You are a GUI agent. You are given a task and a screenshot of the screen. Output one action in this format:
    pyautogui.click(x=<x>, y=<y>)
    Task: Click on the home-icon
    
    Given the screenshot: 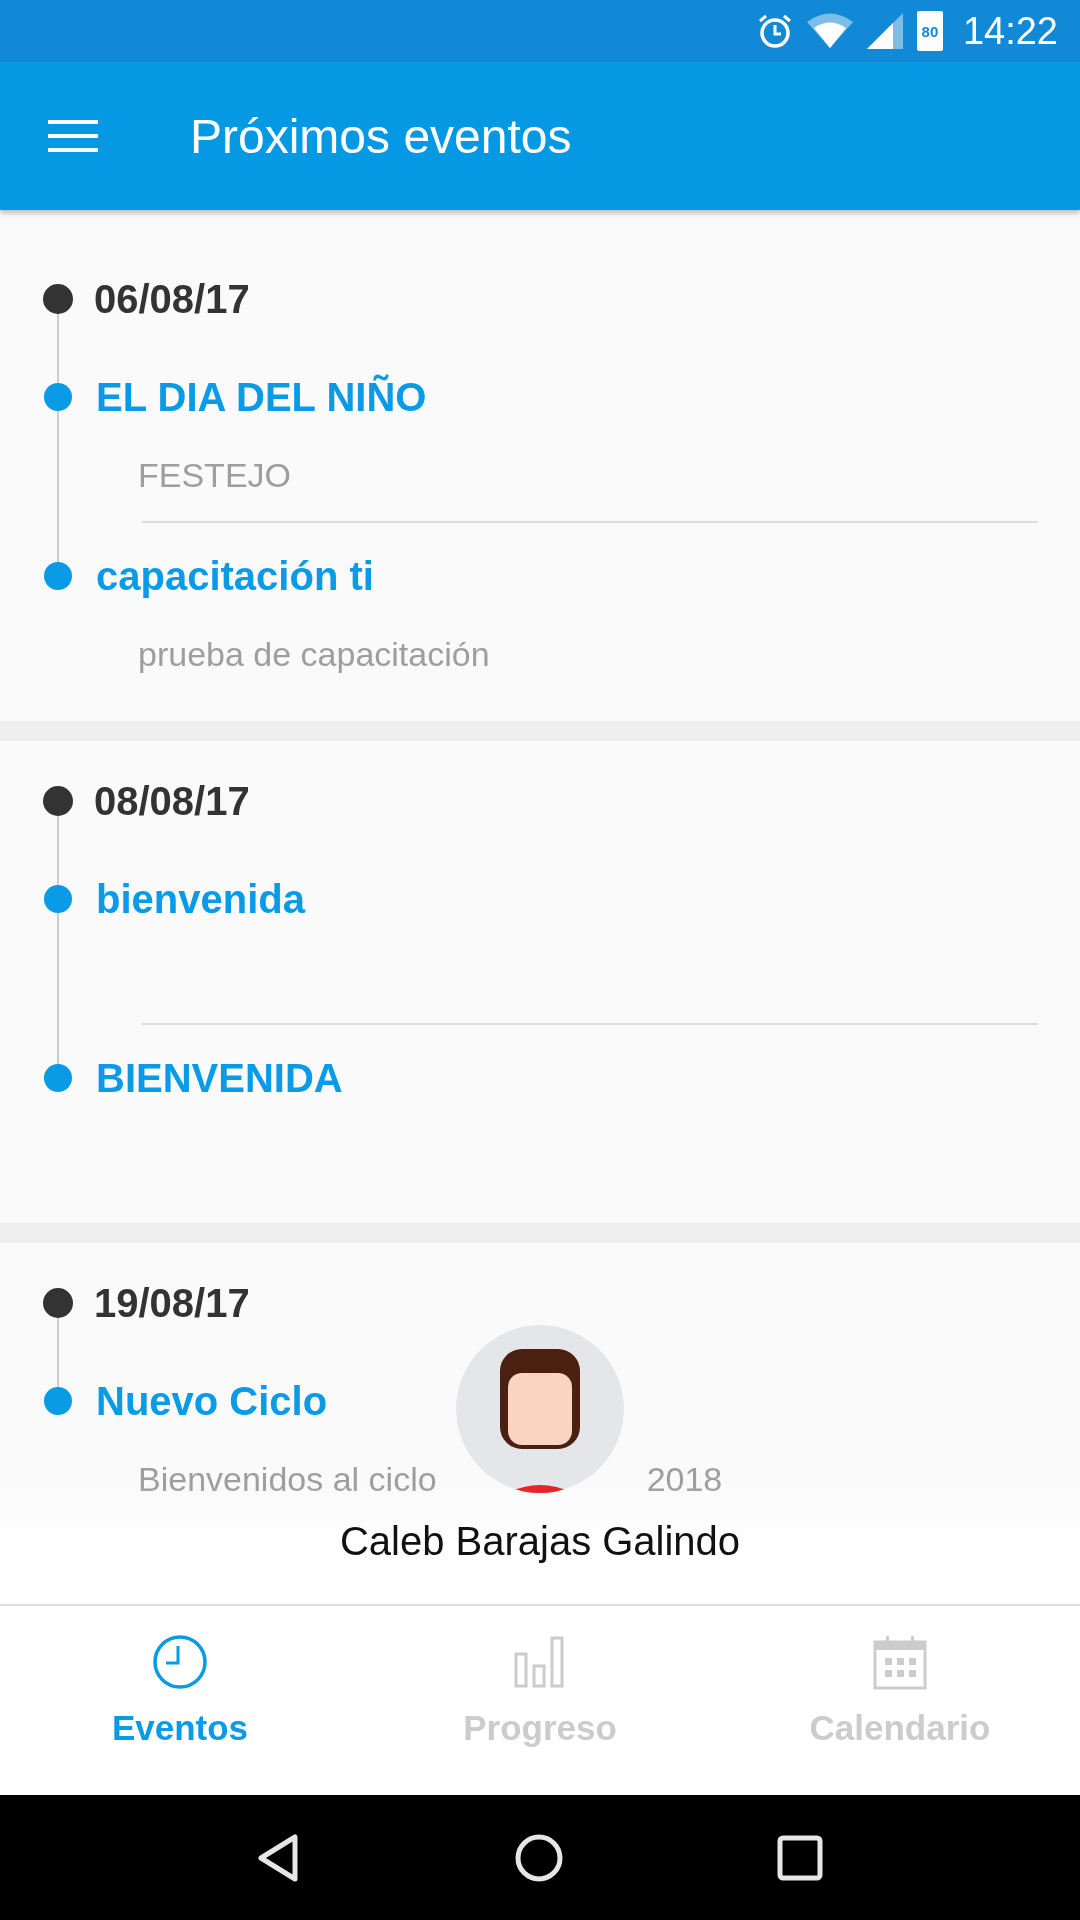 What is the action you would take?
    pyautogui.click(x=539, y=1857)
    